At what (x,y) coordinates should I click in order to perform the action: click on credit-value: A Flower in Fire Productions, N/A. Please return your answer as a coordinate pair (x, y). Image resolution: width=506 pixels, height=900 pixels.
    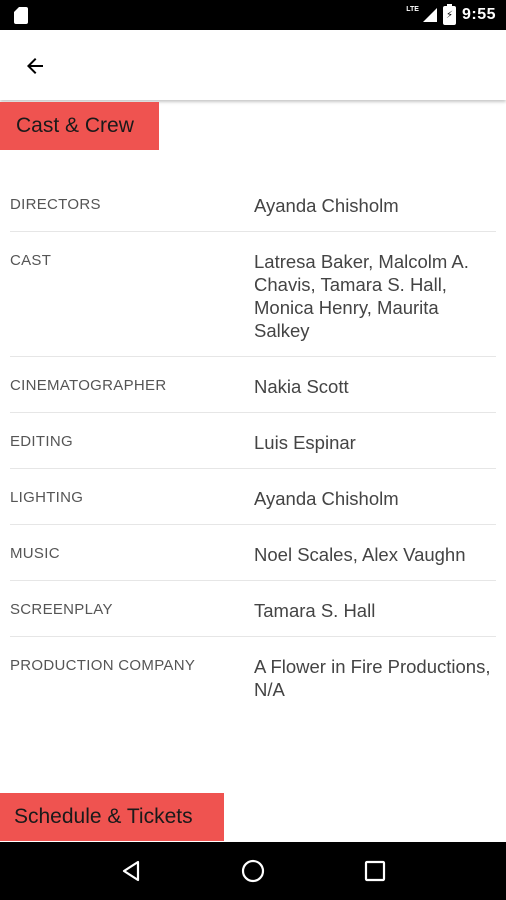
    Looking at the image, I should click on (372, 678).